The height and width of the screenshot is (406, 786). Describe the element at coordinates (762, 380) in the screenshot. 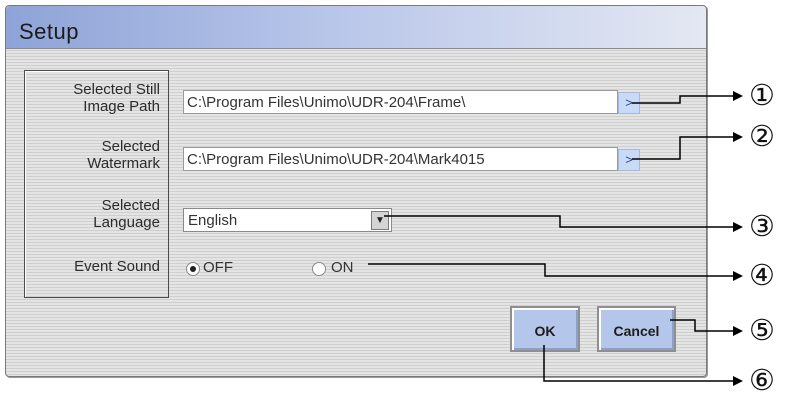

I see `callout-6: ⑥` at that location.